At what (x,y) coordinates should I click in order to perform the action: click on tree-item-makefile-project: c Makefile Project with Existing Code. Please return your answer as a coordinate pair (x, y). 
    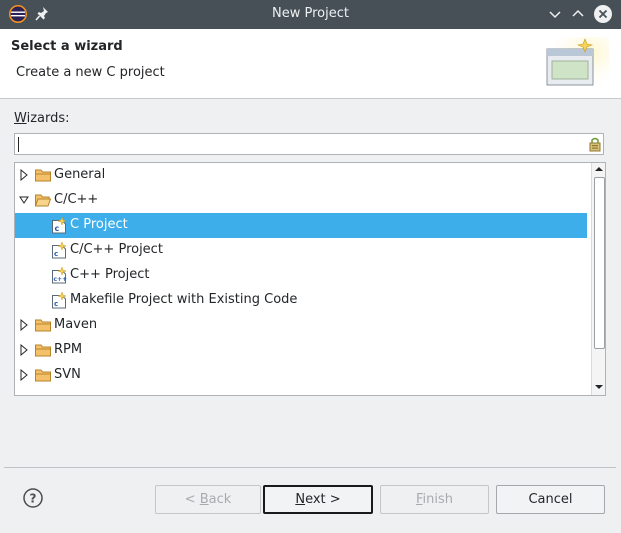
    Looking at the image, I should click on (301, 300).